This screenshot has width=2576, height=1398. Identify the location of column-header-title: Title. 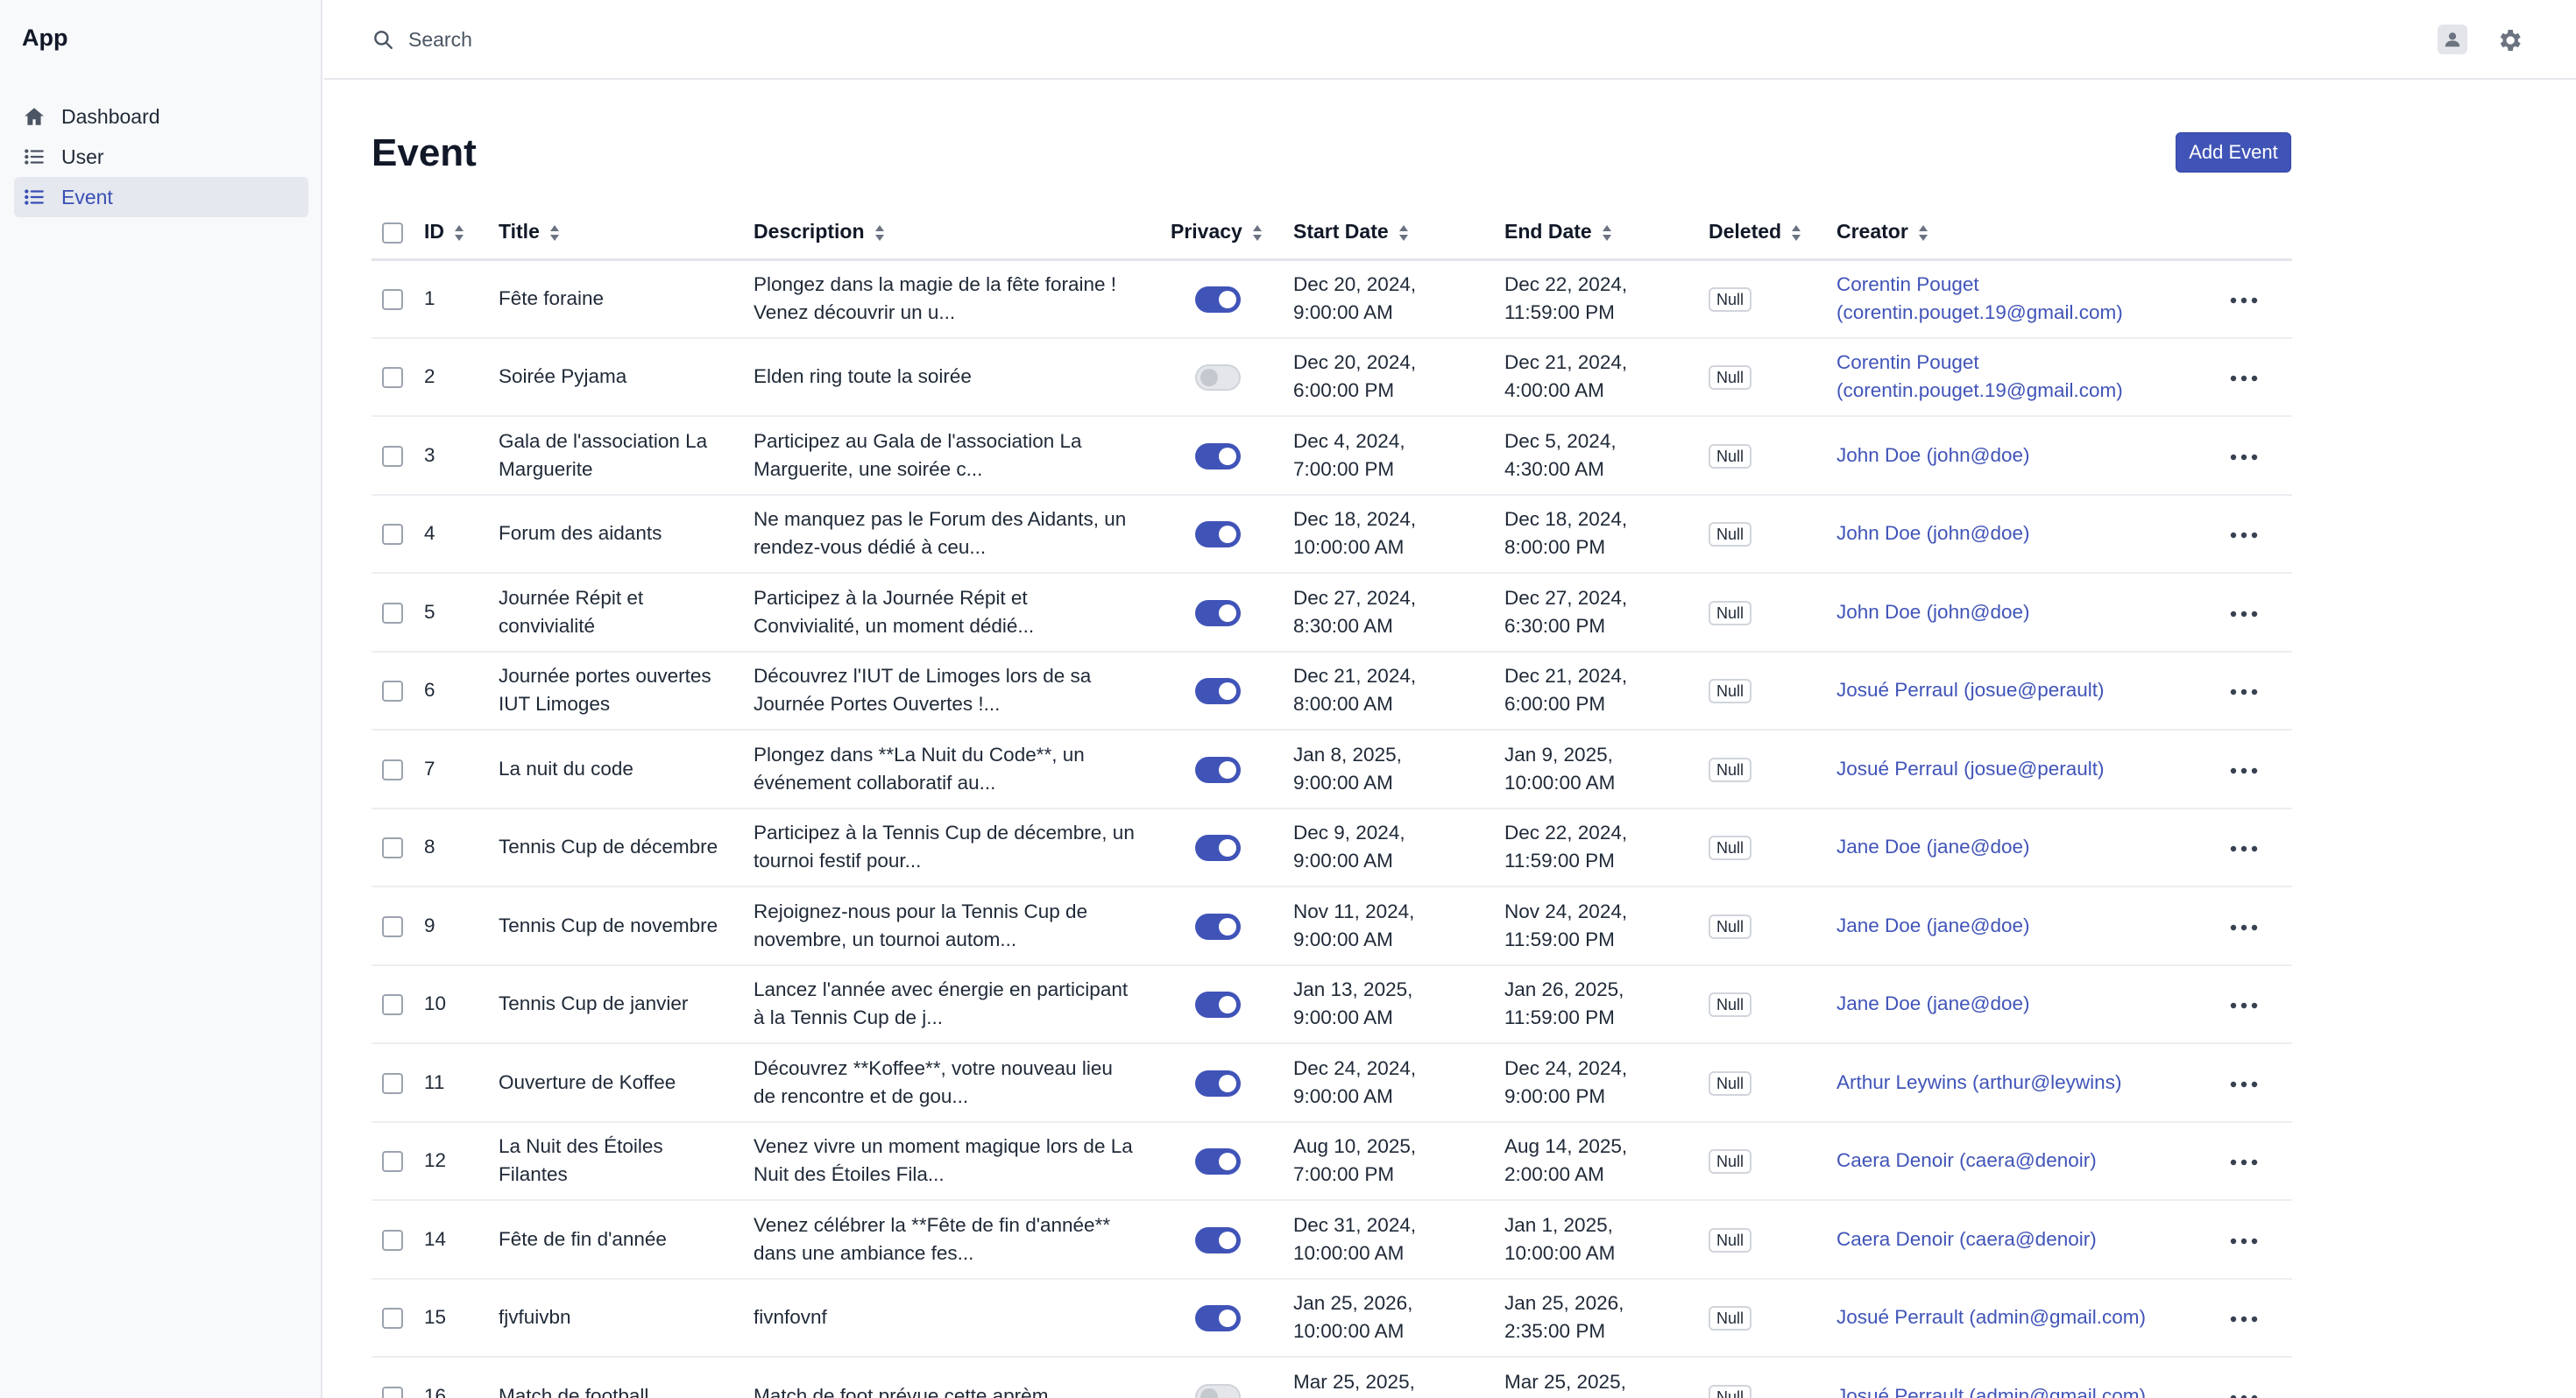
(626, 233).